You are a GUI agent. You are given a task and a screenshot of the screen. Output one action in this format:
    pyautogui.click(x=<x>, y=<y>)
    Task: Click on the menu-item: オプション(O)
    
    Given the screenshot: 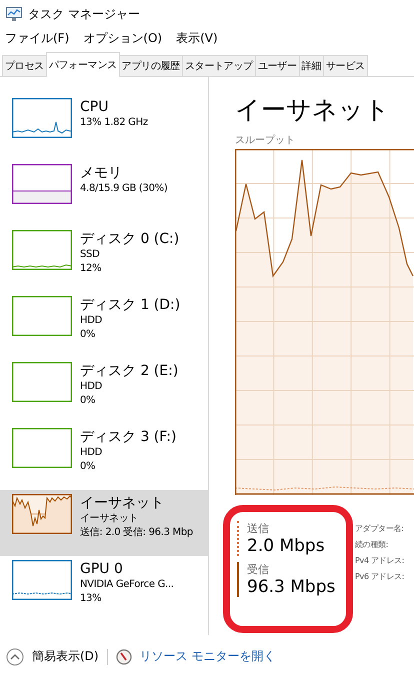 What is the action you would take?
    pyautogui.click(x=122, y=38)
    